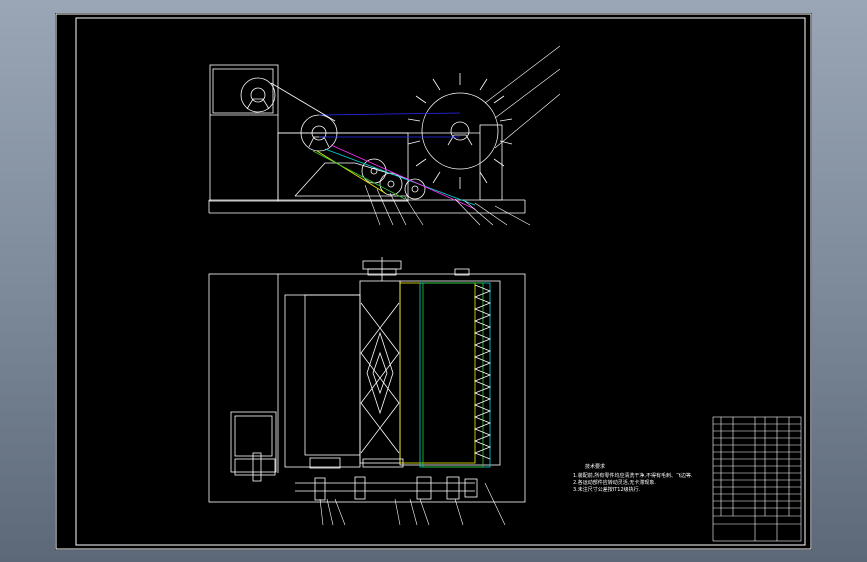  What do you see at coordinates (595, 466) in the screenshot?
I see `notes-title: 技术要求` at bounding box center [595, 466].